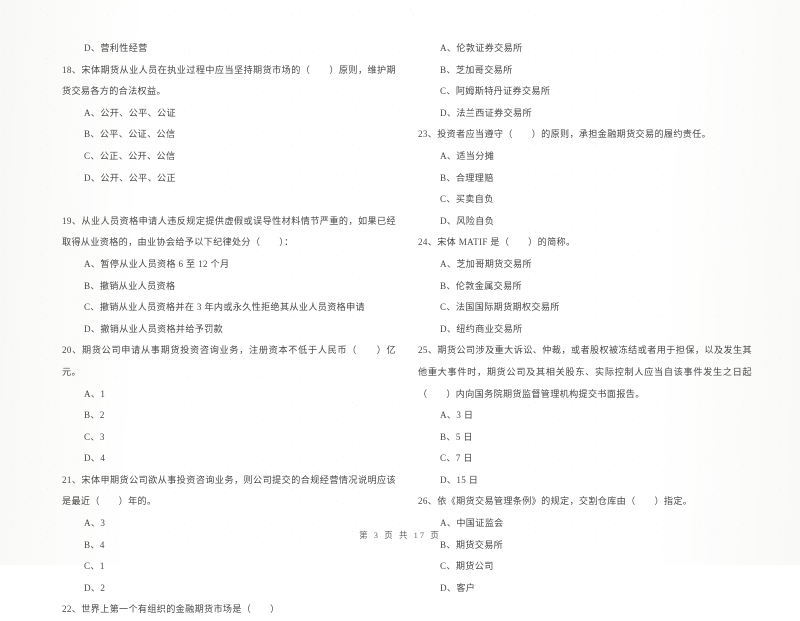 Image resolution: width=800 pixels, height=621 pixels. I want to click on answer-option: C、期货公司, so click(467, 566).